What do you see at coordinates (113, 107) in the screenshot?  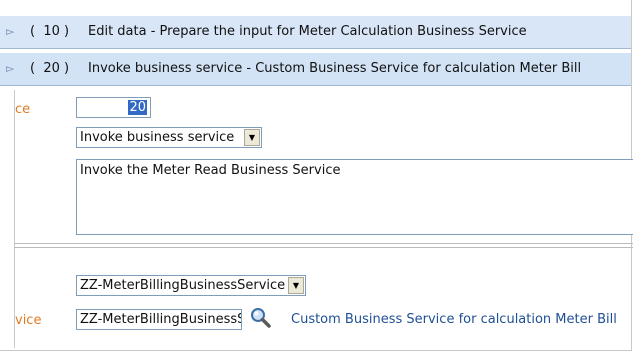 I see `sequence-input: 20` at bounding box center [113, 107].